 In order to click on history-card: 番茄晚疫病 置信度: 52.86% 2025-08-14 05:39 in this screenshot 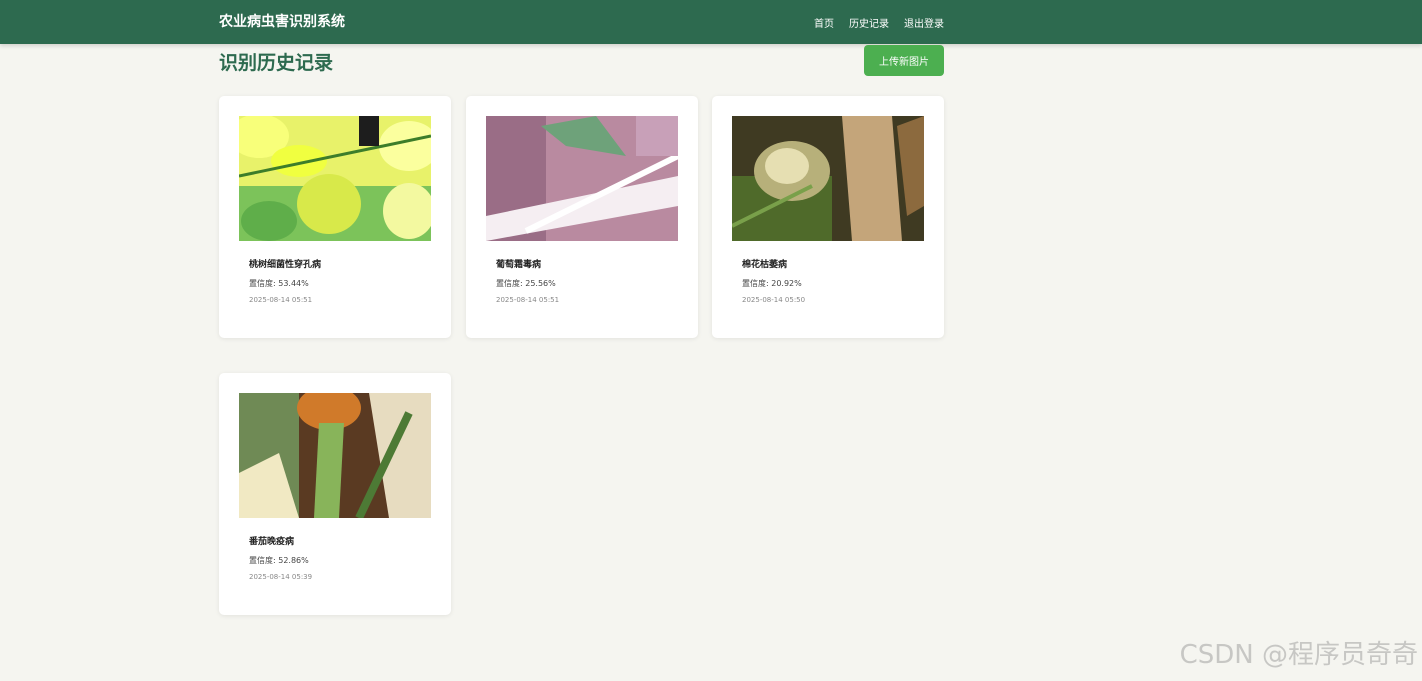, I will do `click(335, 494)`.